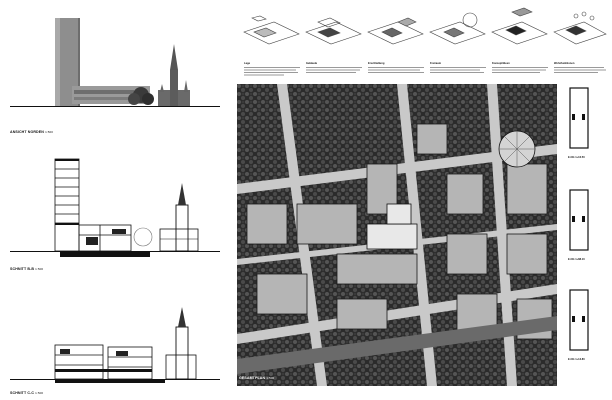 Image resolution: width=612 pixels, height=400 pixels. I want to click on phase-title-6: Wohnfunktionen, so click(564, 63).